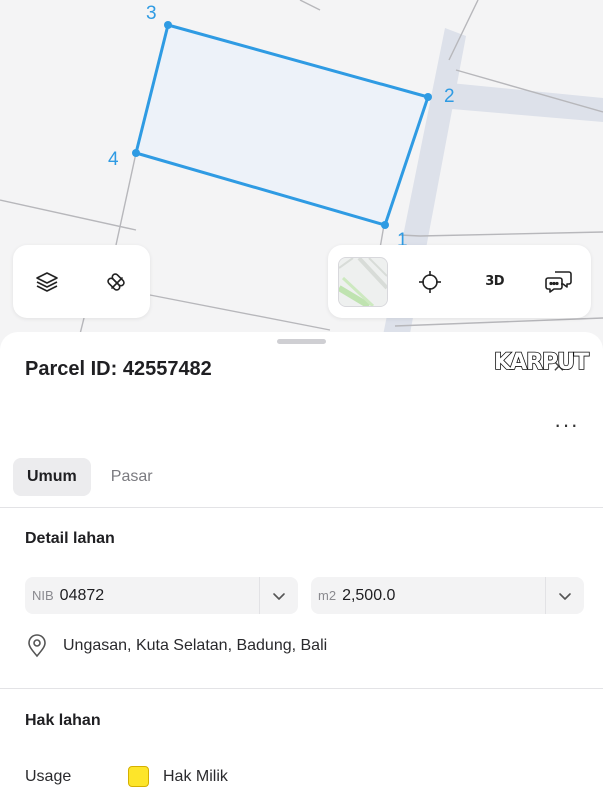 This screenshot has height=804, width=603. What do you see at coordinates (47, 282) in the screenshot?
I see `layers-icon` at bounding box center [47, 282].